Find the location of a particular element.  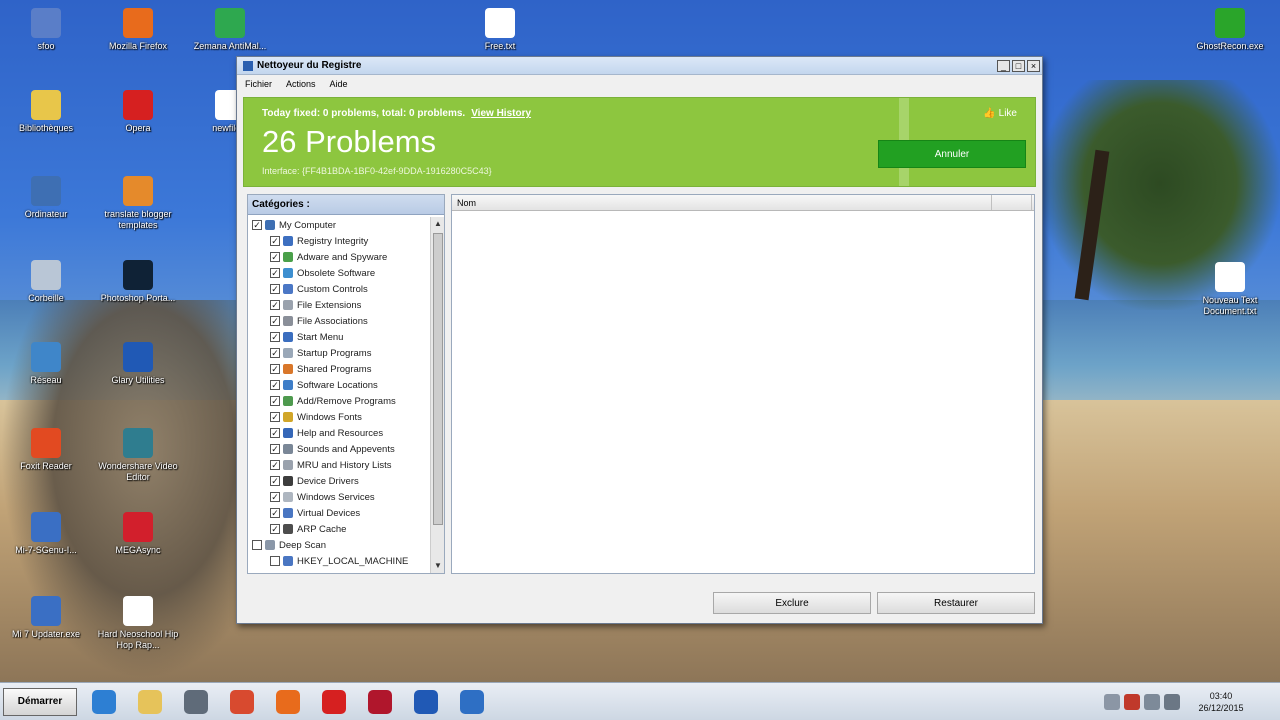

category-item: ✓ Registry Integrity is located at coordinates (339, 241).